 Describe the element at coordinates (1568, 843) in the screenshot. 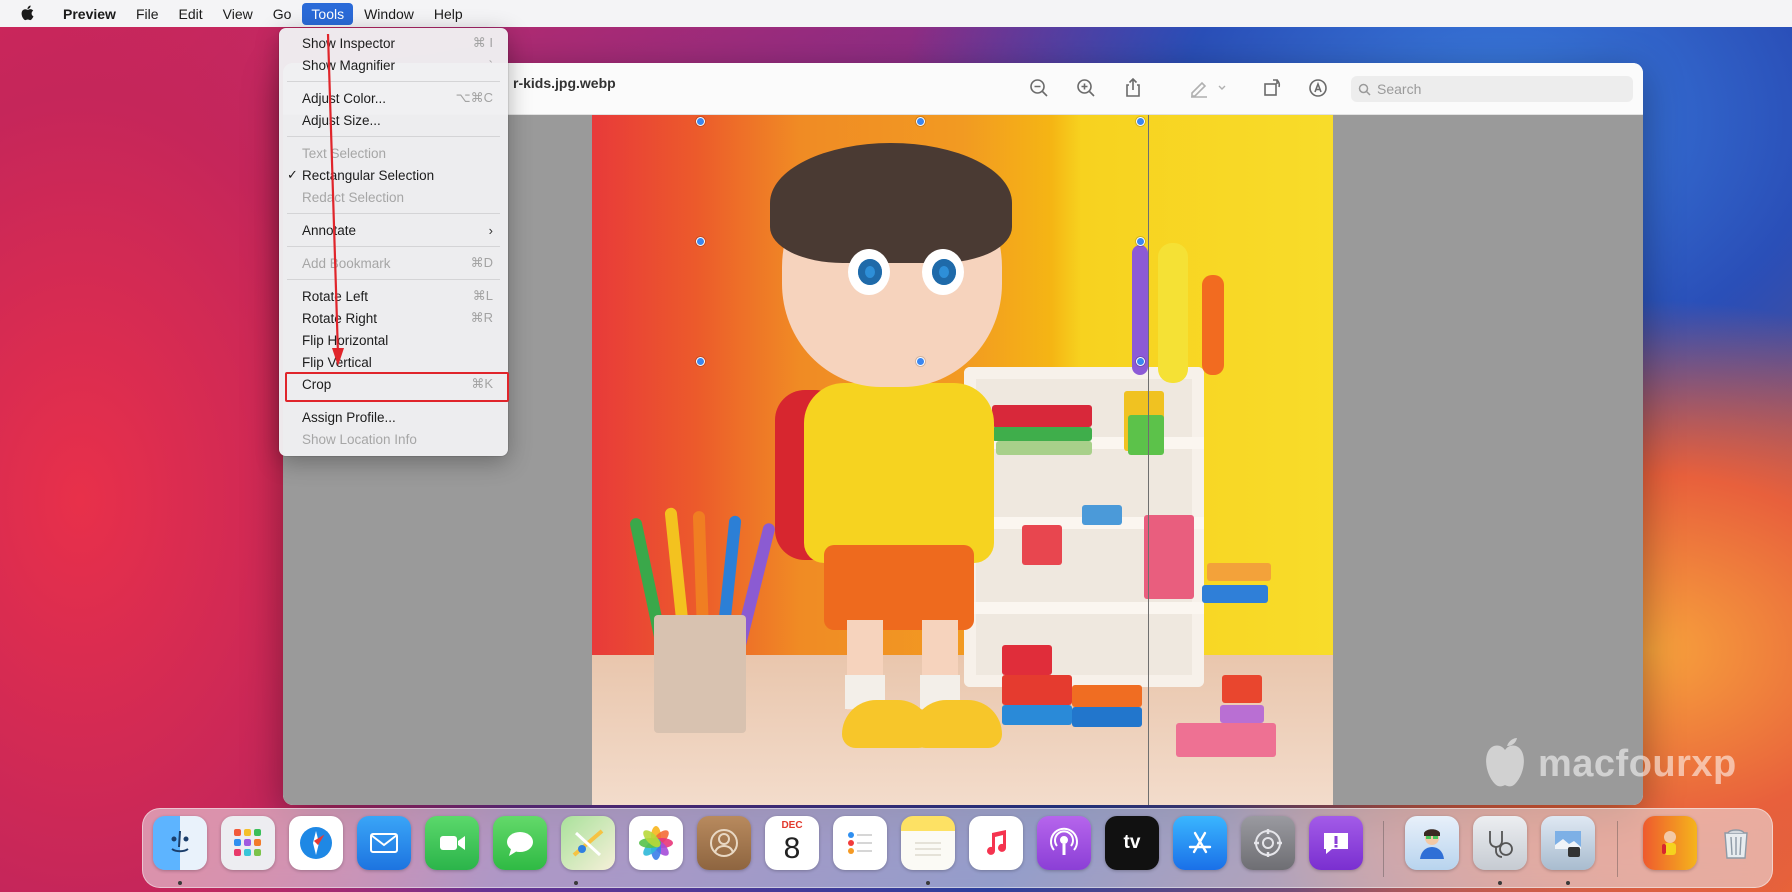

I see `preview-icon` at that location.